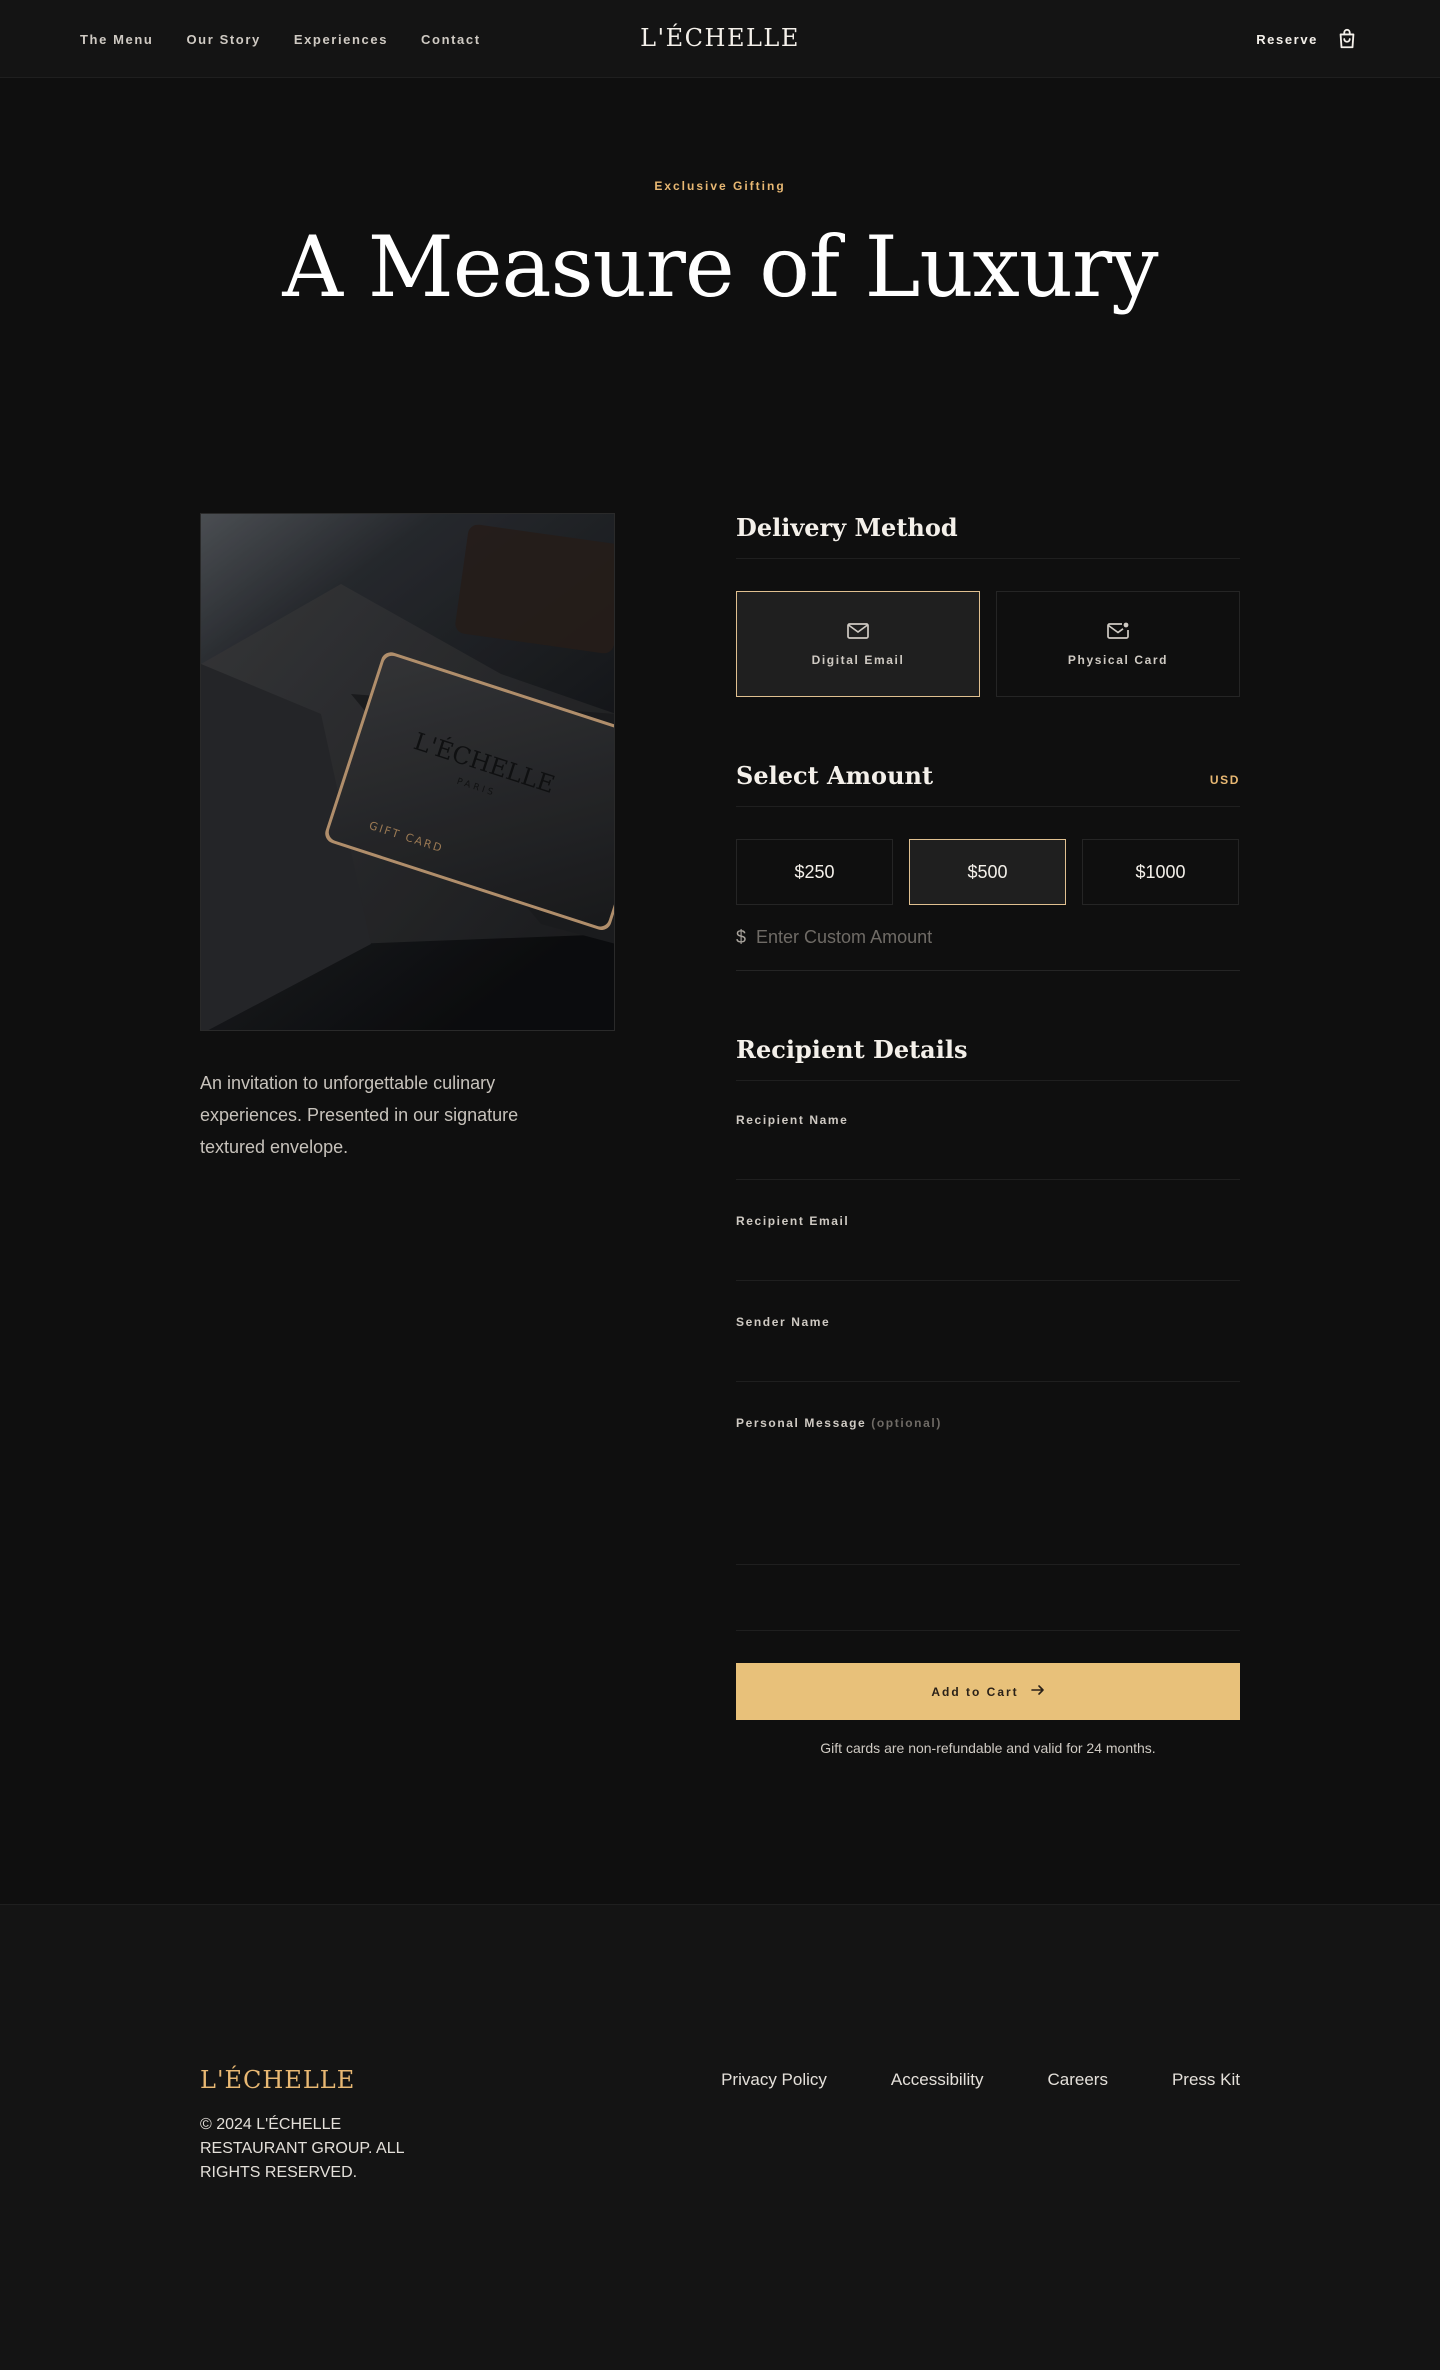  I want to click on amount-option-250: $250, so click(814, 872).